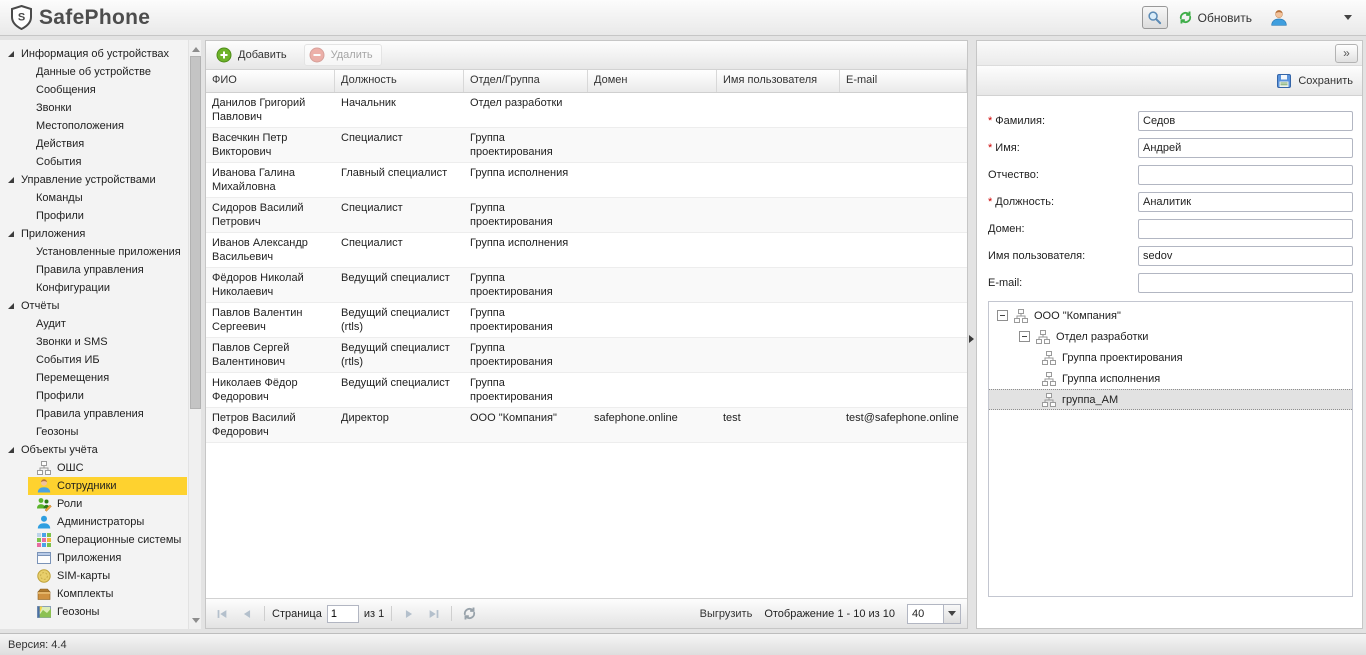 The image size is (1366, 655). I want to click on refresh-button: Обновить, so click(1215, 17).